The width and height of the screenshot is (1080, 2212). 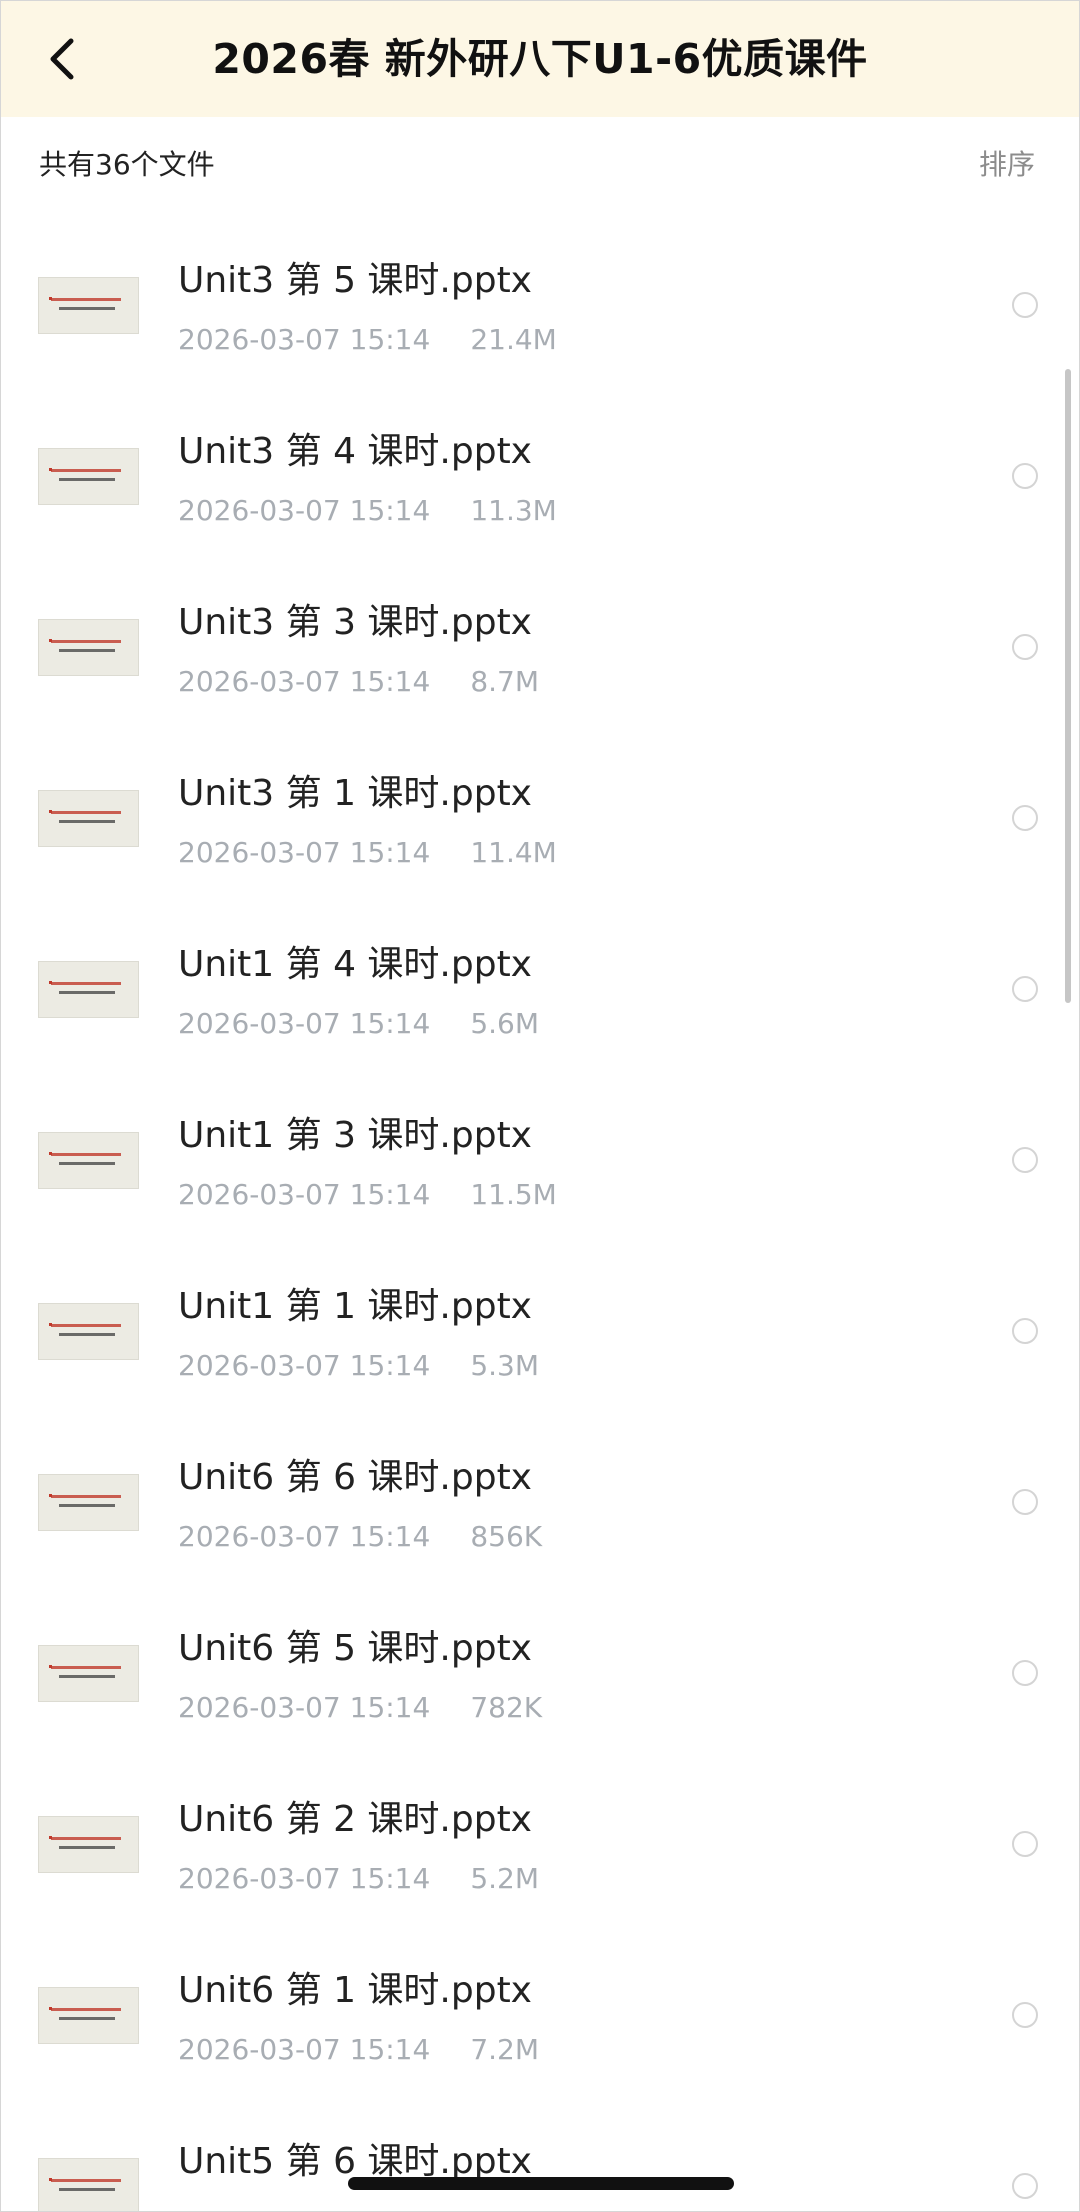 I want to click on file-meta: 2026-03-07 15:14 856K, so click(x=360, y=1537).